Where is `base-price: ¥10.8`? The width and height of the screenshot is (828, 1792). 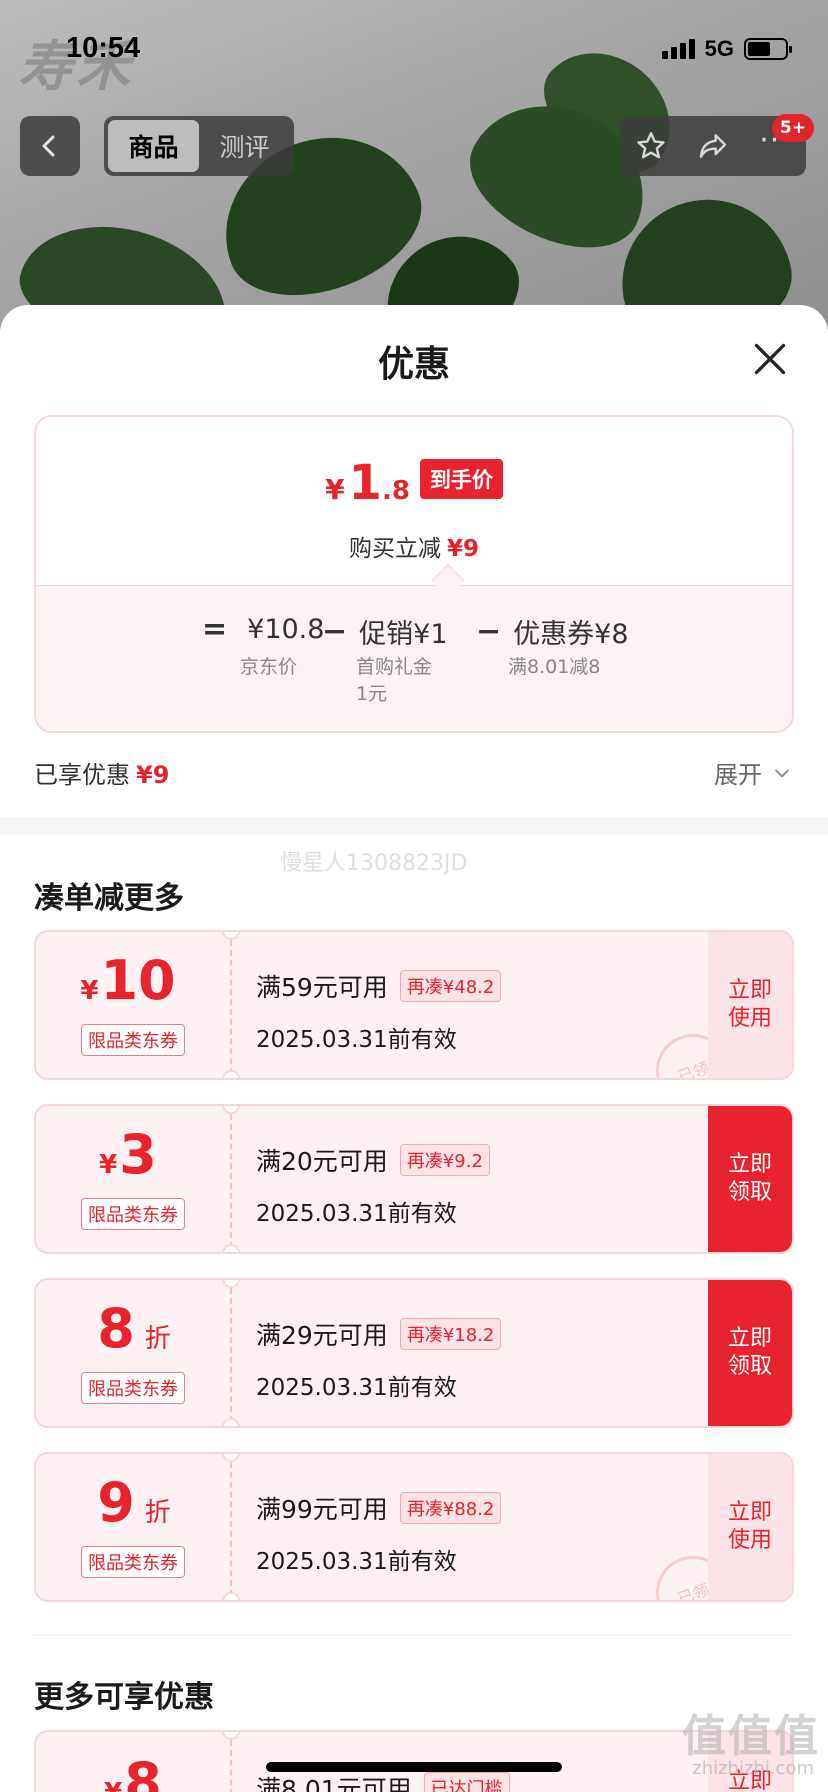
base-price: ¥10.8 is located at coordinates (286, 629).